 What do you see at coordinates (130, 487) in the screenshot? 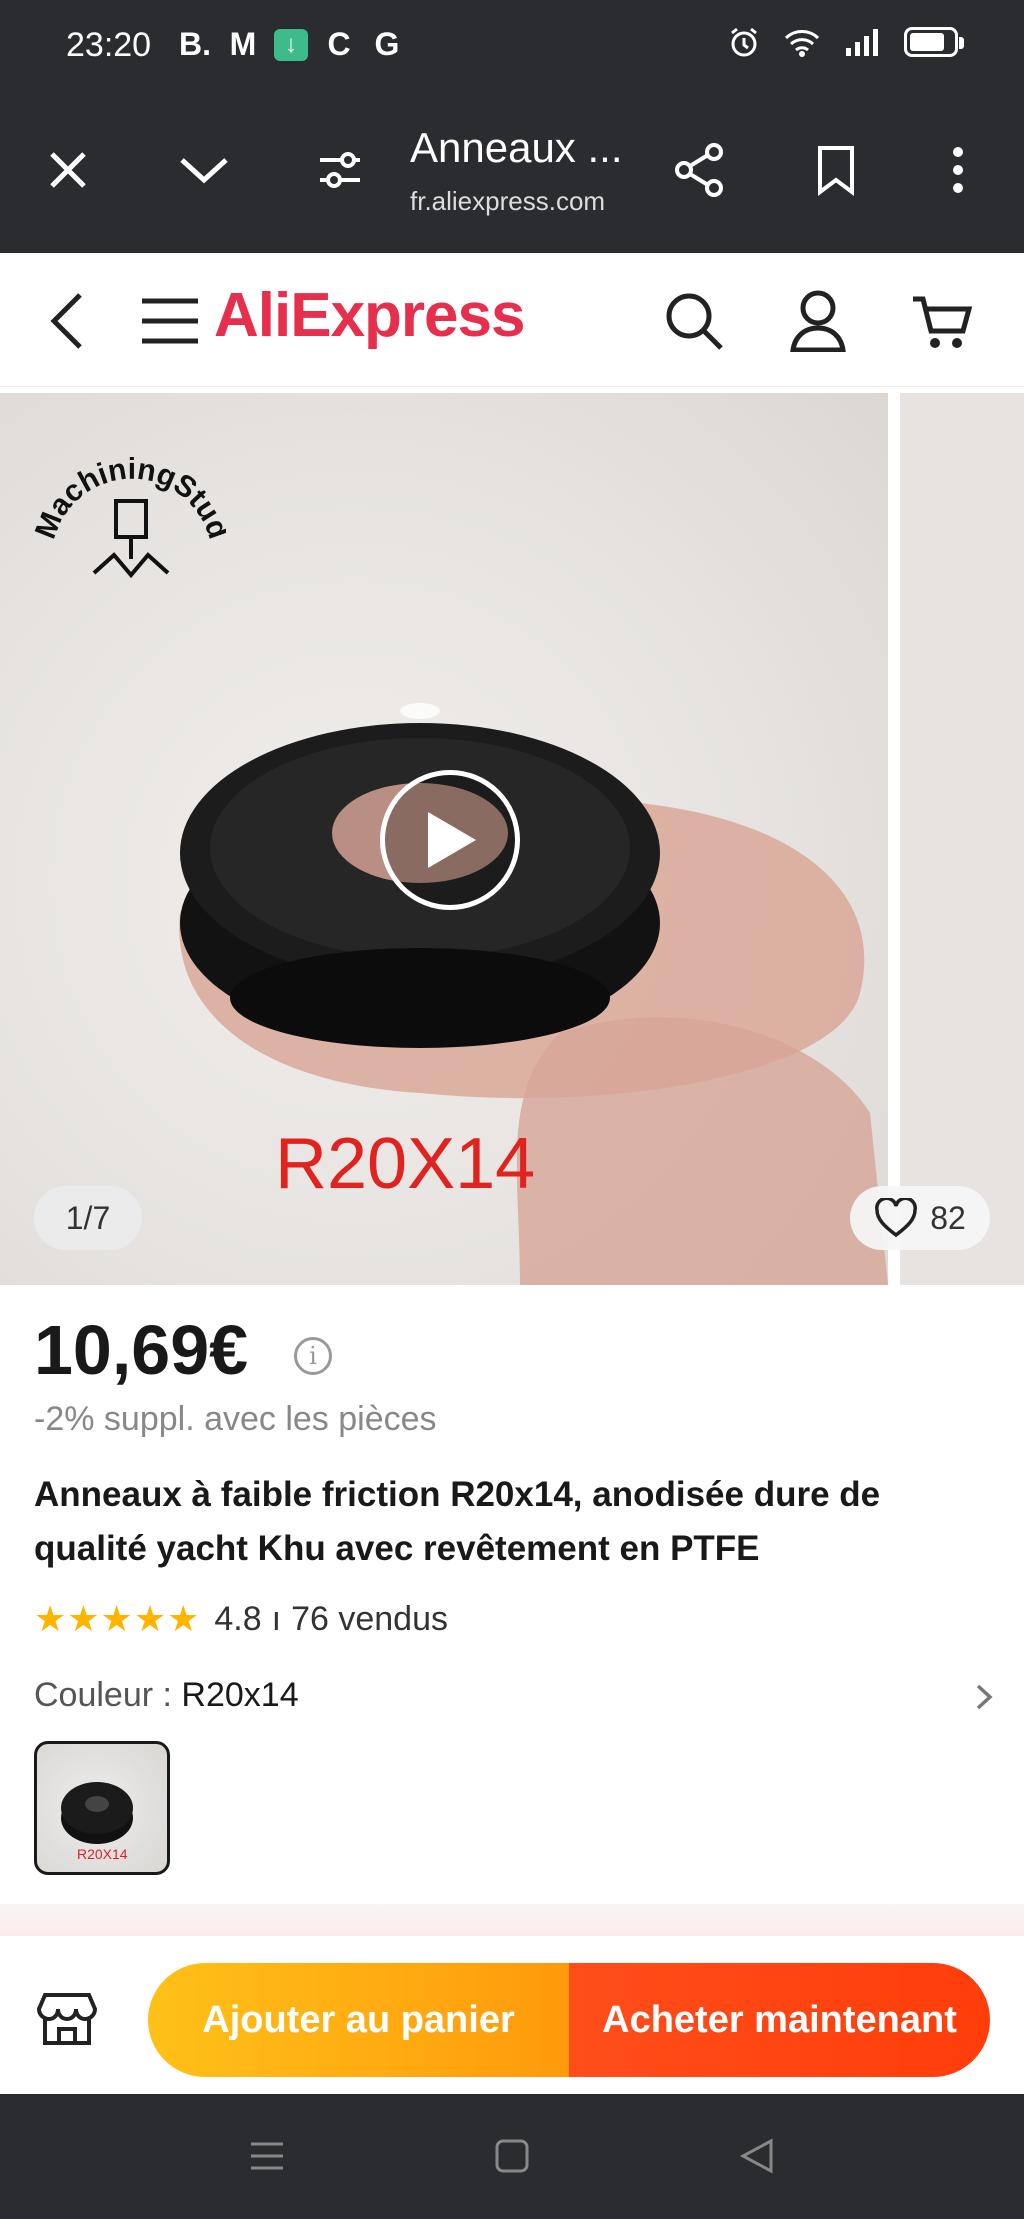
I see `svg-text: MachiningStudio` at bounding box center [130, 487].